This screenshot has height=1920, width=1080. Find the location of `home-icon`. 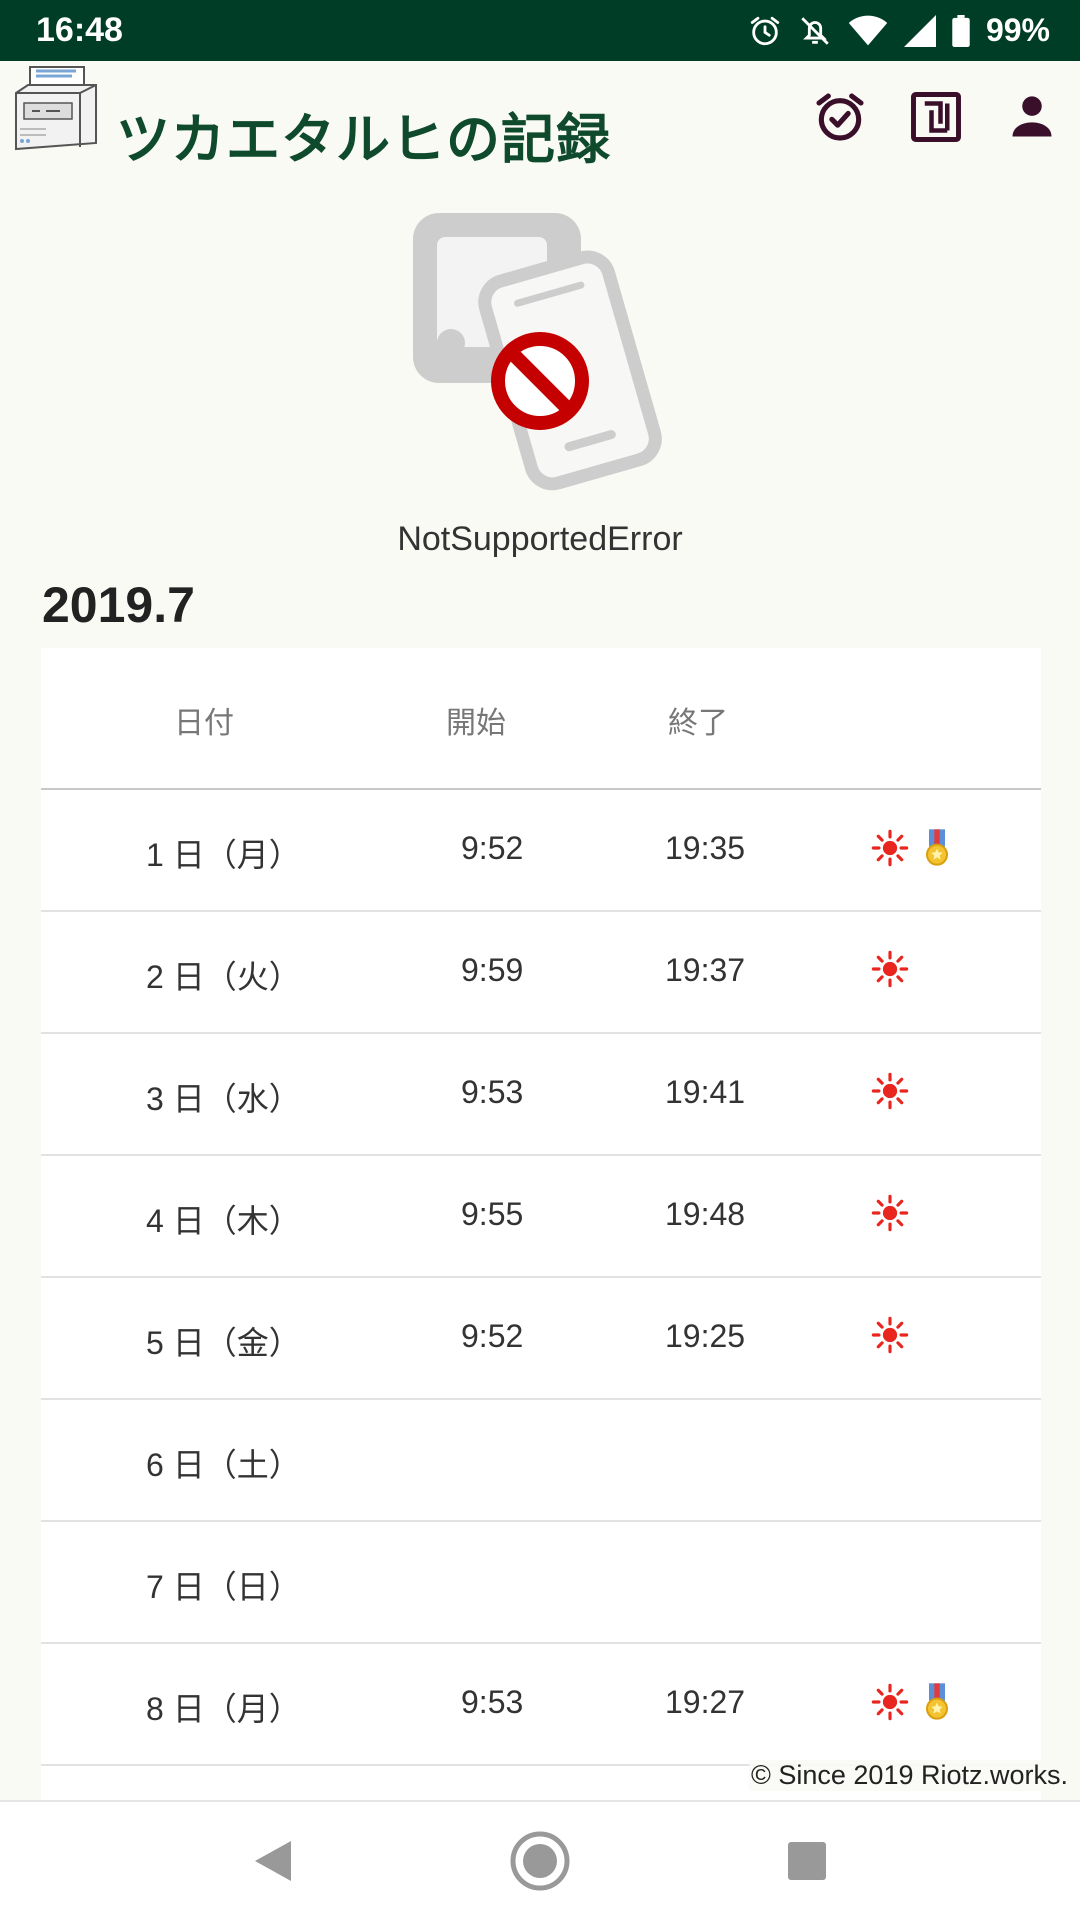

home-icon is located at coordinates (540, 1861).